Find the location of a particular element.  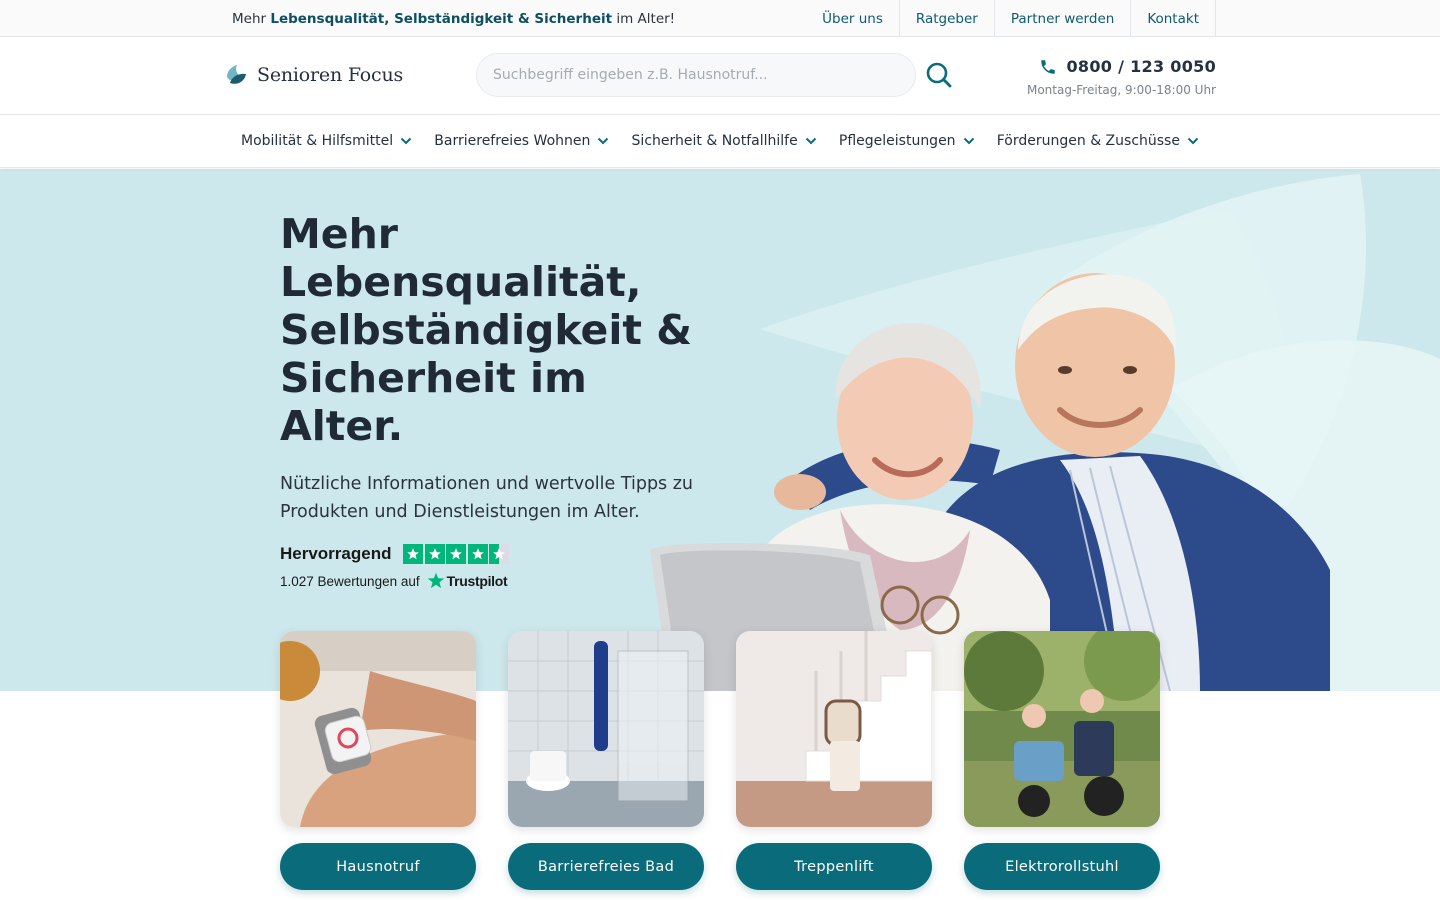

nav-item-mobilitaet: Mobilität & Hilfsmittel is located at coordinates (326, 141).